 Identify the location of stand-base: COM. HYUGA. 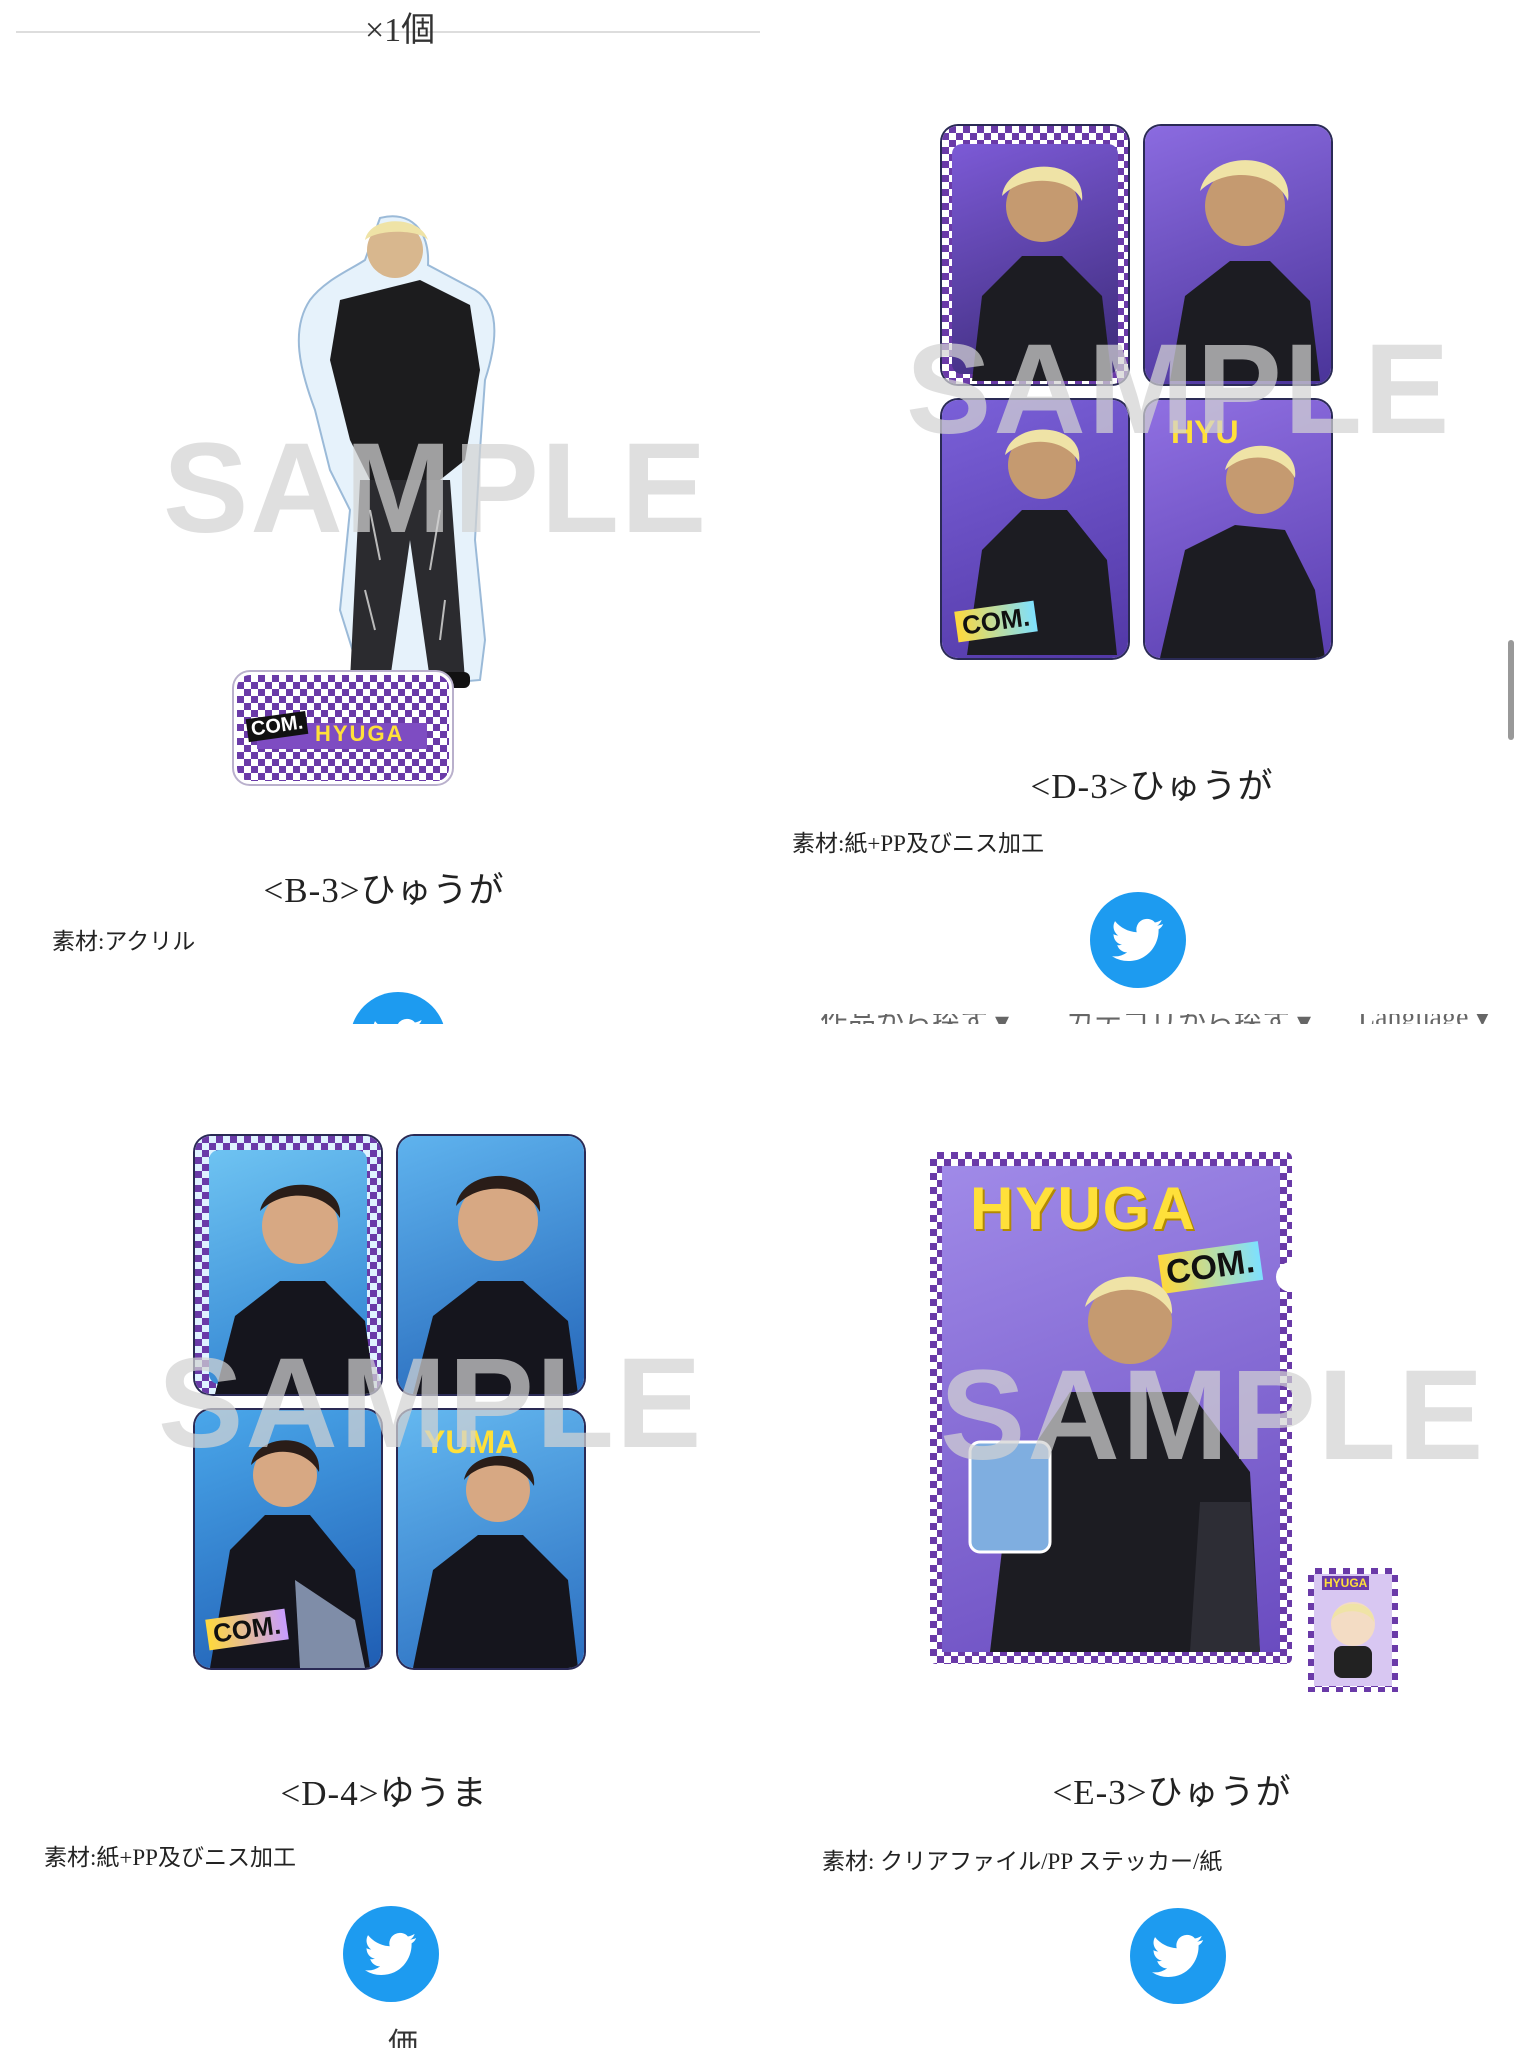
(343, 728).